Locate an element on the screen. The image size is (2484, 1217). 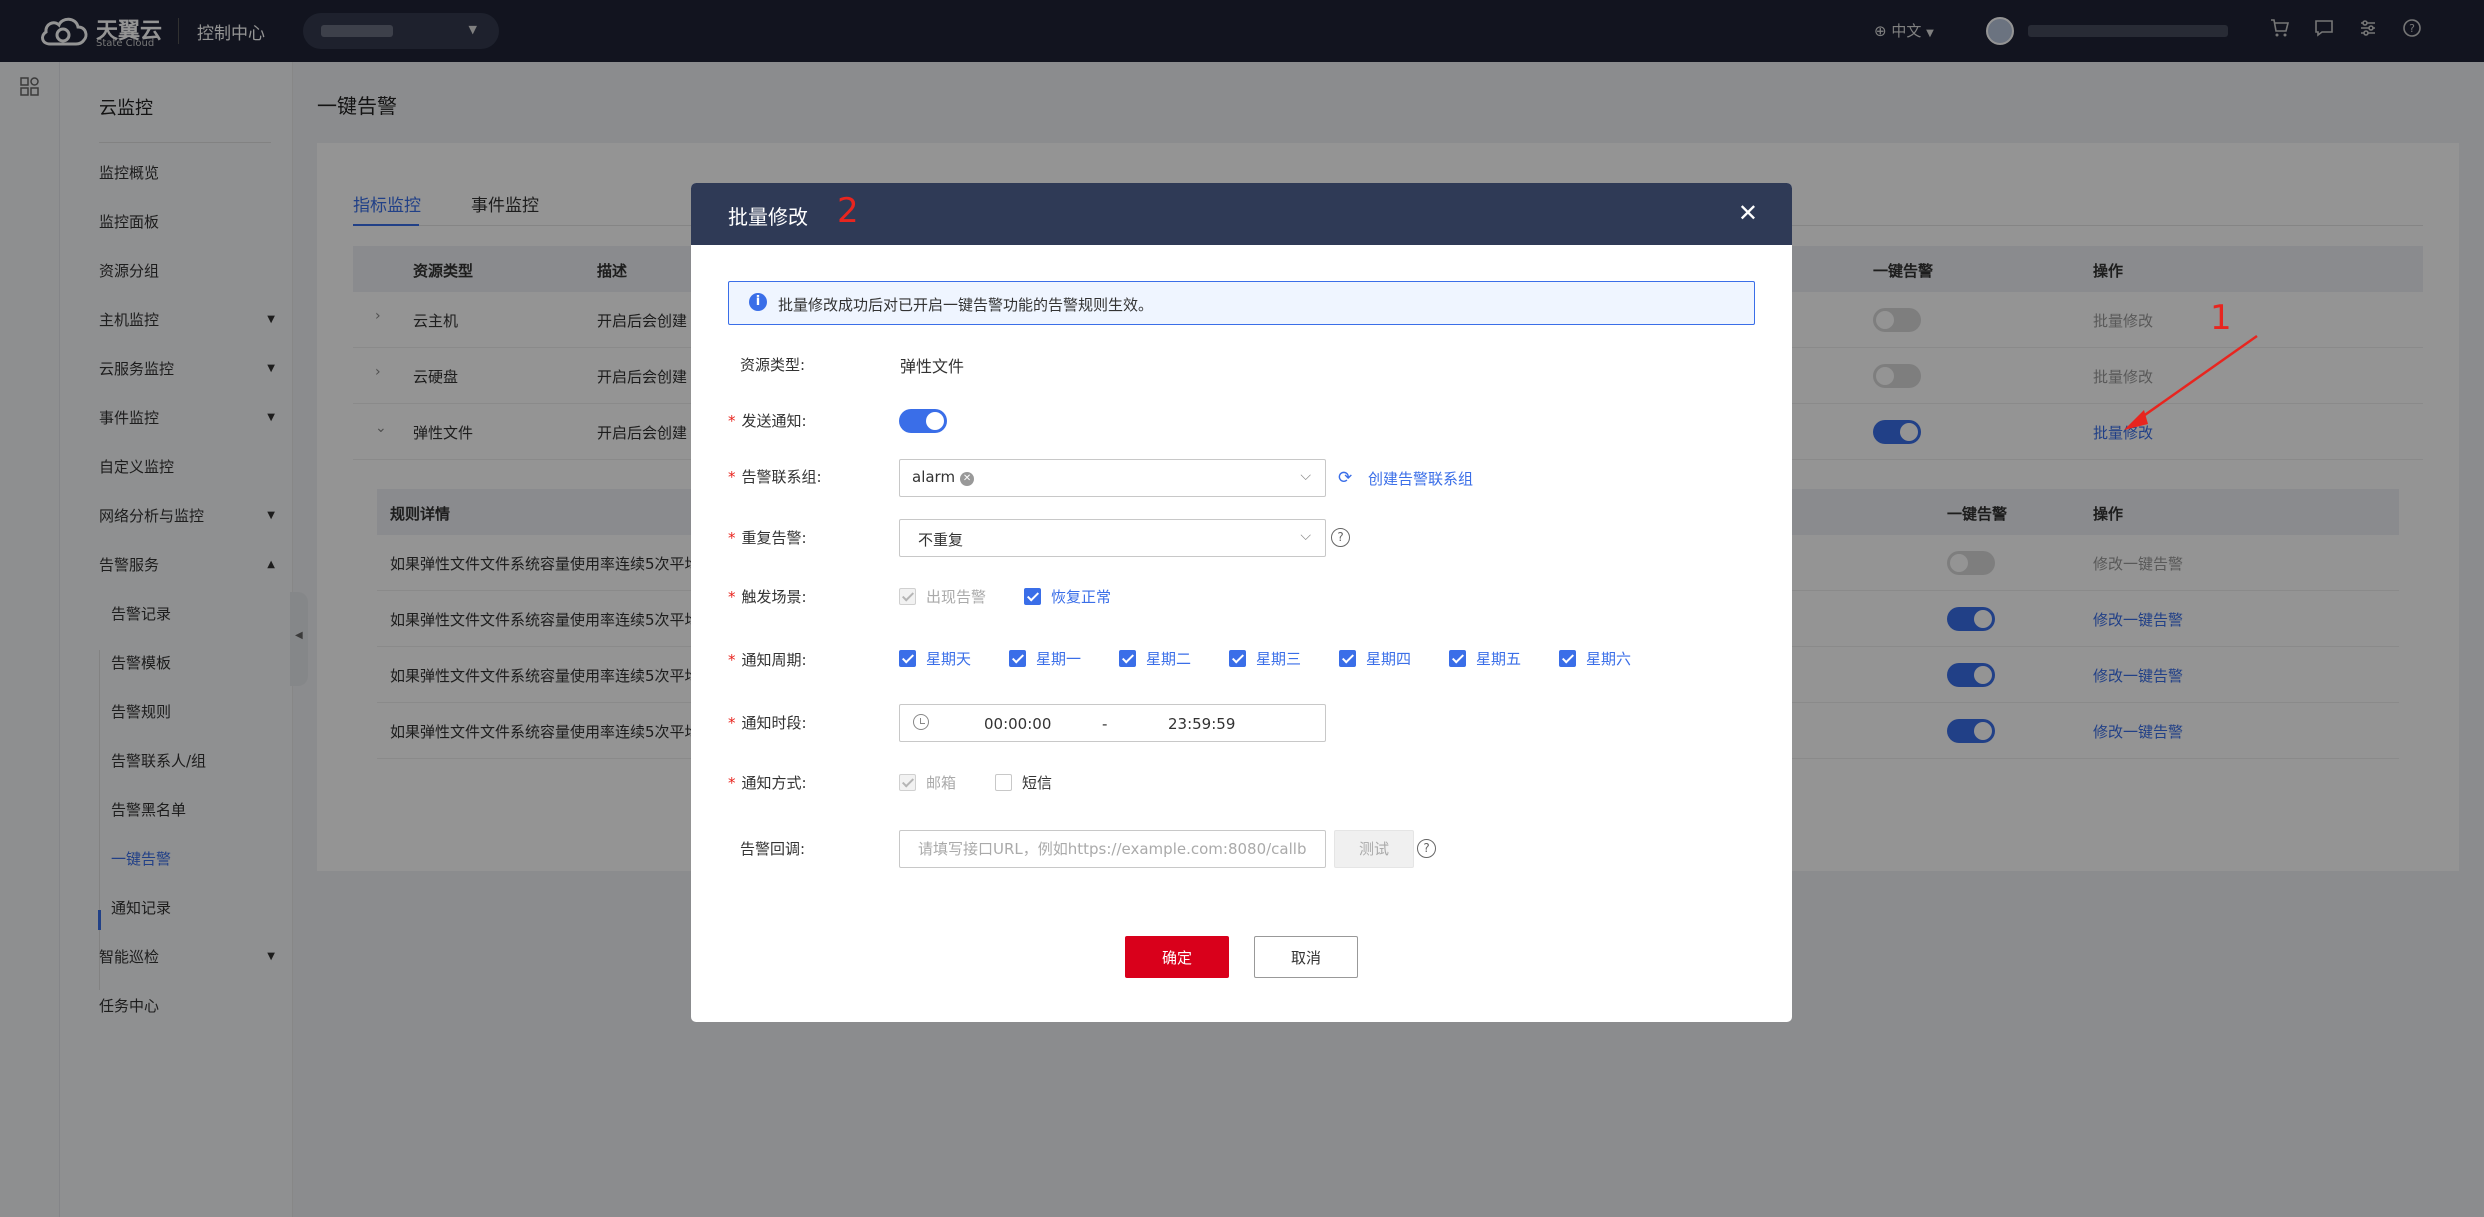
repeat-alarm-select: 不重复 ⌵ is located at coordinates (1112, 538).